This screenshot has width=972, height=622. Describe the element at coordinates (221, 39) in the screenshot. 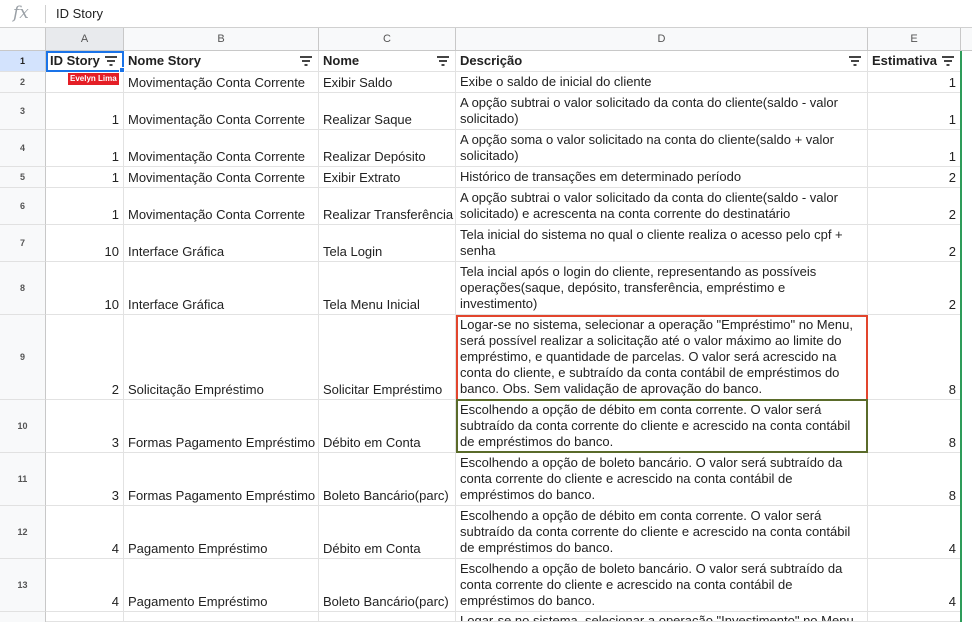

I see `column-header-b: B` at that location.